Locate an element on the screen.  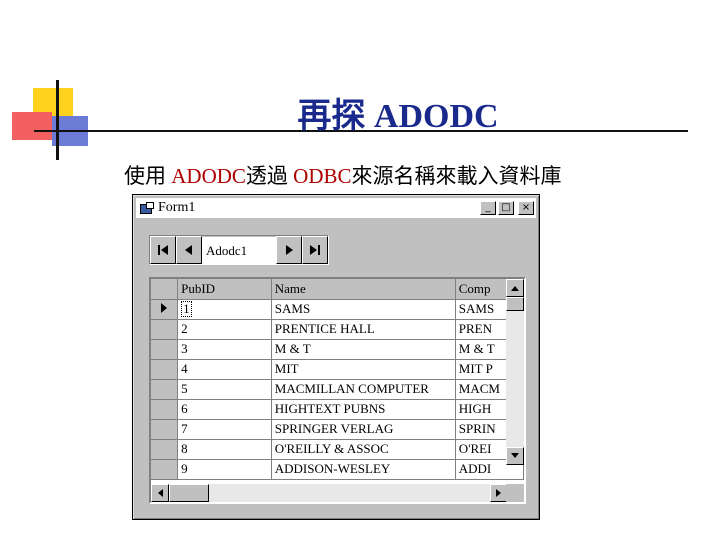
subtitle-adodc: ADODC is located at coordinates (208, 176).